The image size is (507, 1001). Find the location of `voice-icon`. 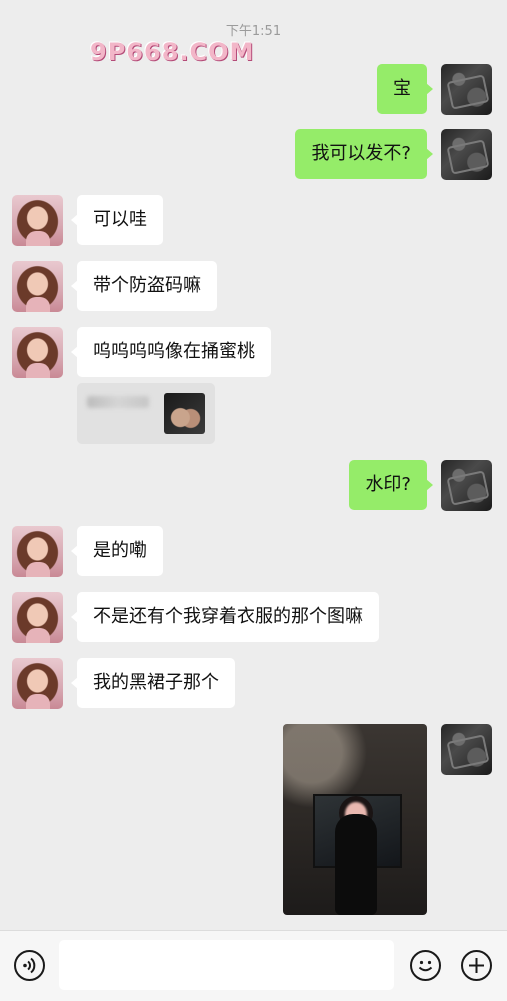

voice-icon is located at coordinates (29, 965).